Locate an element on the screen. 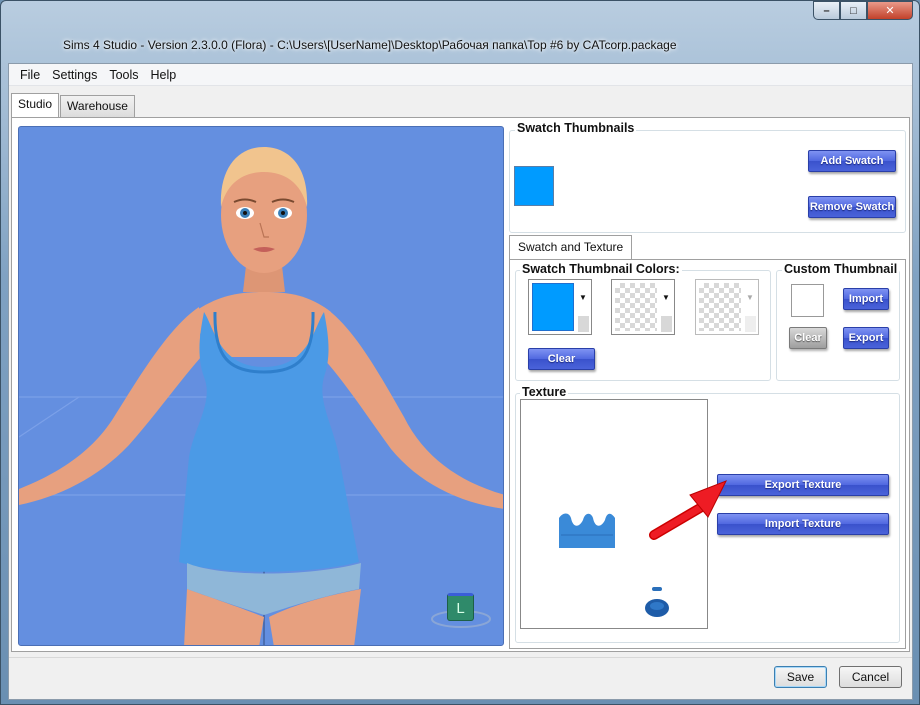 This screenshot has width=920, height=705. color-picker-2: ▼ is located at coordinates (643, 307).